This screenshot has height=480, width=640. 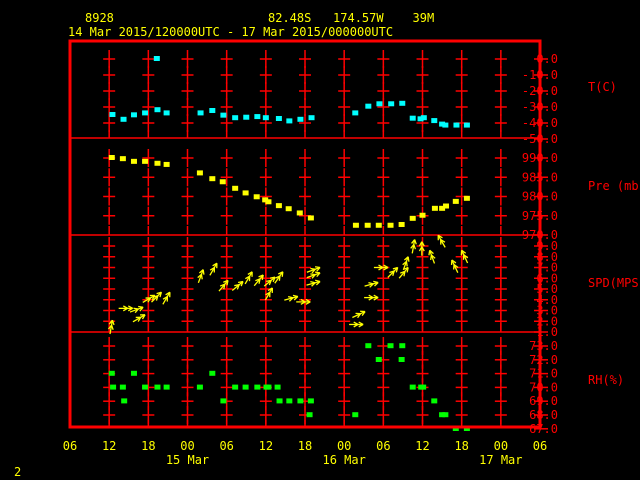 What do you see at coordinates (351, 18) in the screenshot?
I see `station-location: 82.48S 174.57W 39M` at bounding box center [351, 18].